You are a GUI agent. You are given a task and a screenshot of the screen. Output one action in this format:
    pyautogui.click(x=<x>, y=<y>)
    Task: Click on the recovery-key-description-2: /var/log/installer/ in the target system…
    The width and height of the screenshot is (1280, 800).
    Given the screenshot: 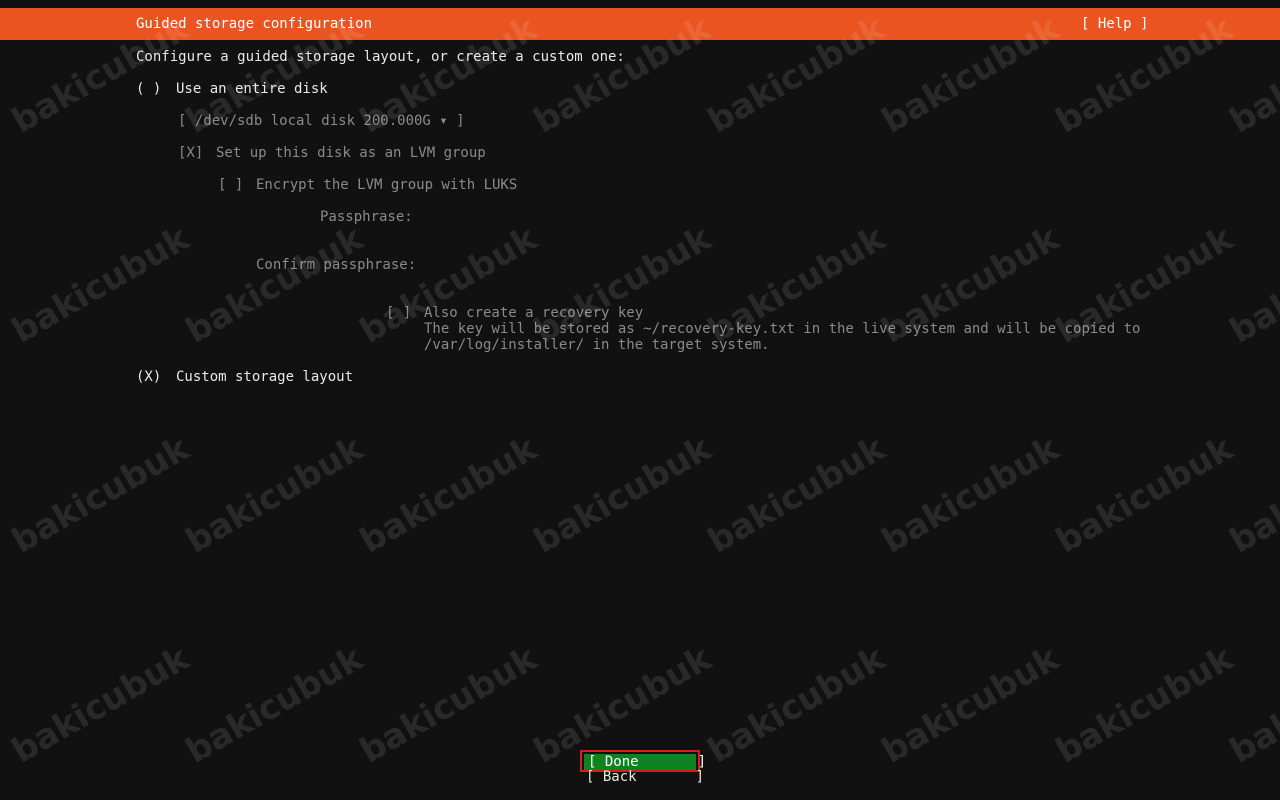 What is the action you would take?
    pyautogui.click(x=597, y=345)
    